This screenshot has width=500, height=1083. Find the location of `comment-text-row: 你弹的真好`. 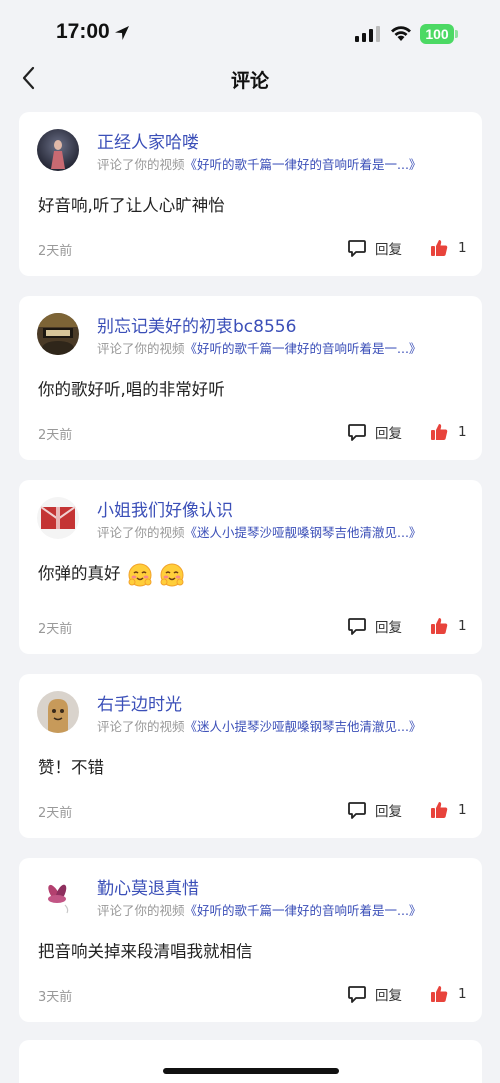

comment-text-row: 你弹的真好 is located at coordinates (111, 574).